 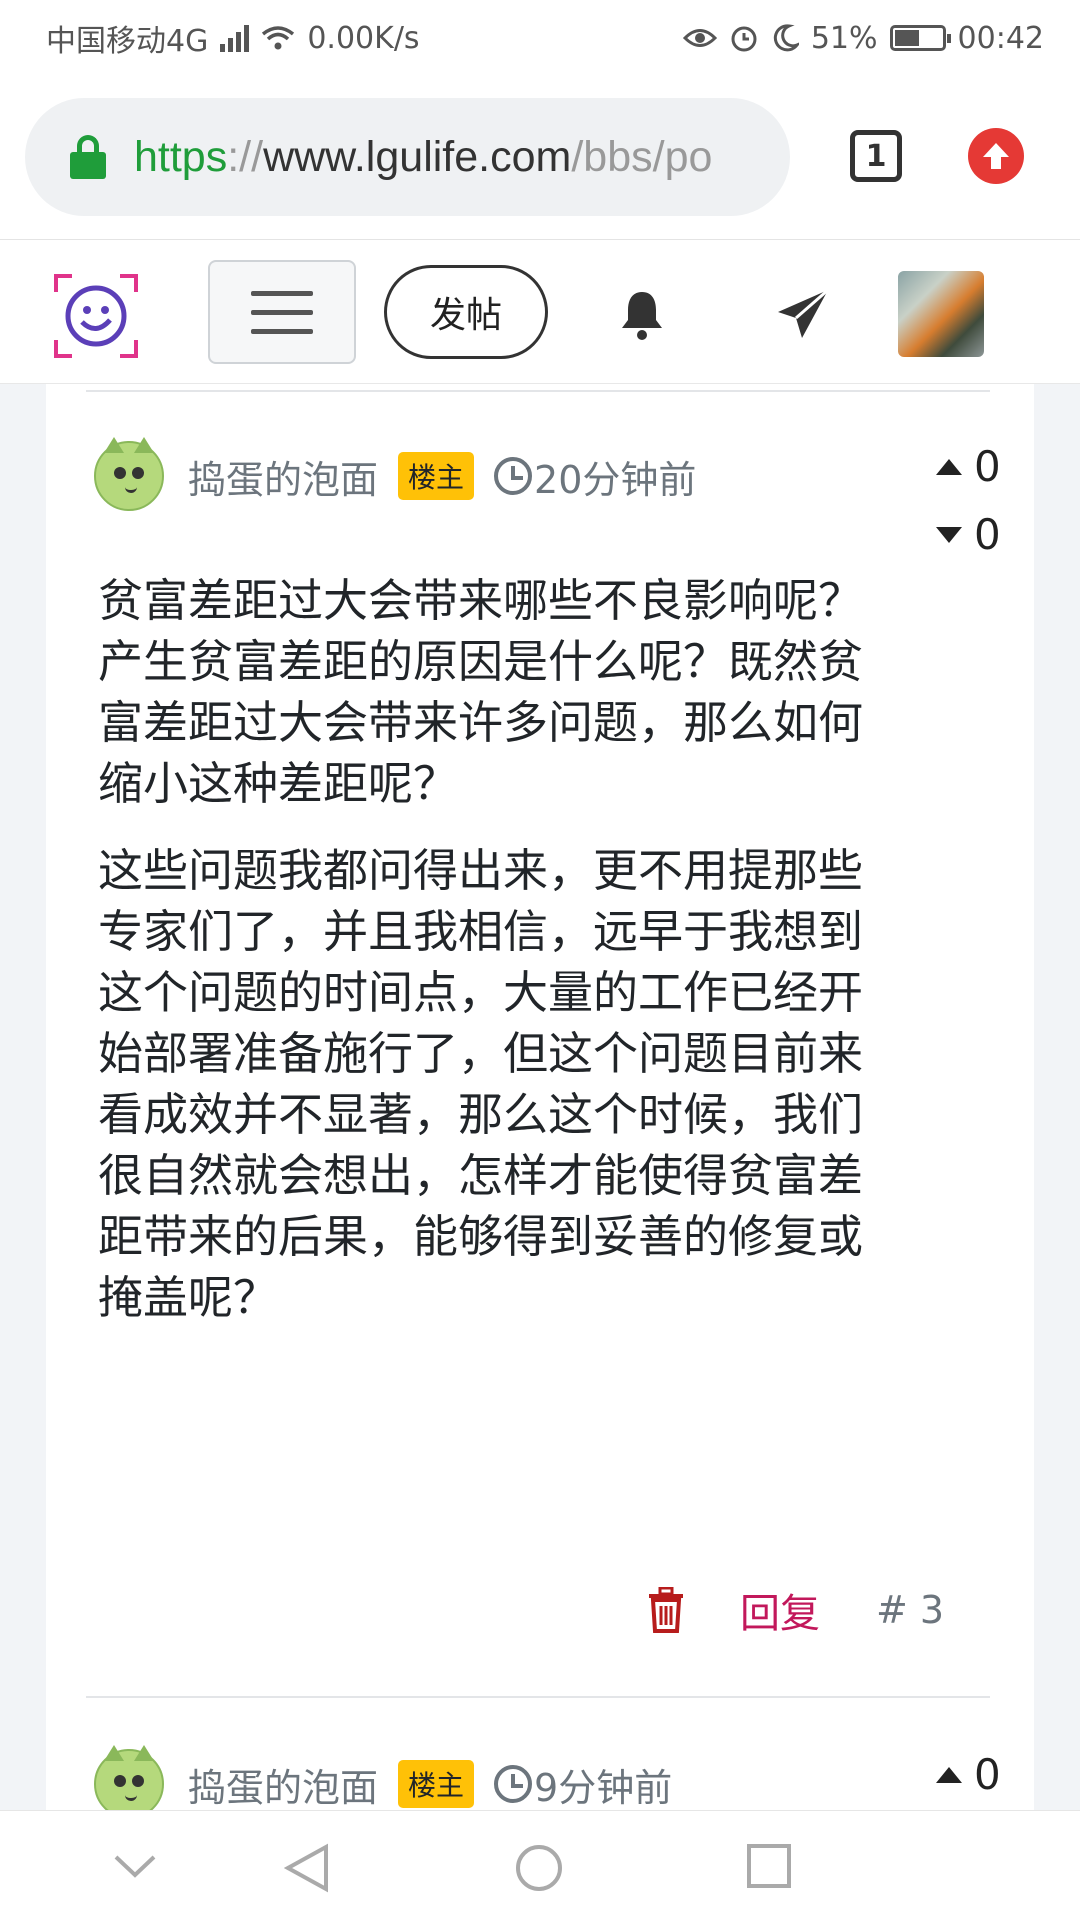 What do you see at coordinates (941, 314) in the screenshot?
I see `user-avatar` at bounding box center [941, 314].